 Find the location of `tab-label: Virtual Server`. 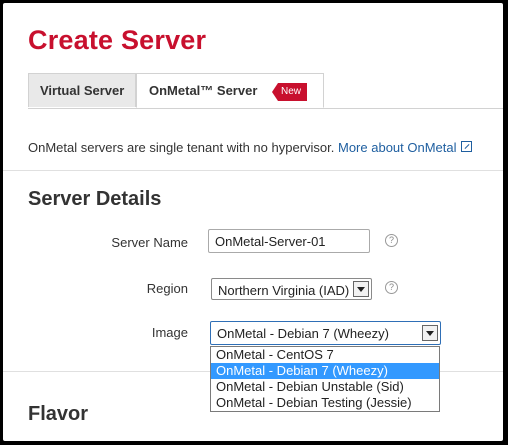

tab-label: Virtual Server is located at coordinates (82, 90).